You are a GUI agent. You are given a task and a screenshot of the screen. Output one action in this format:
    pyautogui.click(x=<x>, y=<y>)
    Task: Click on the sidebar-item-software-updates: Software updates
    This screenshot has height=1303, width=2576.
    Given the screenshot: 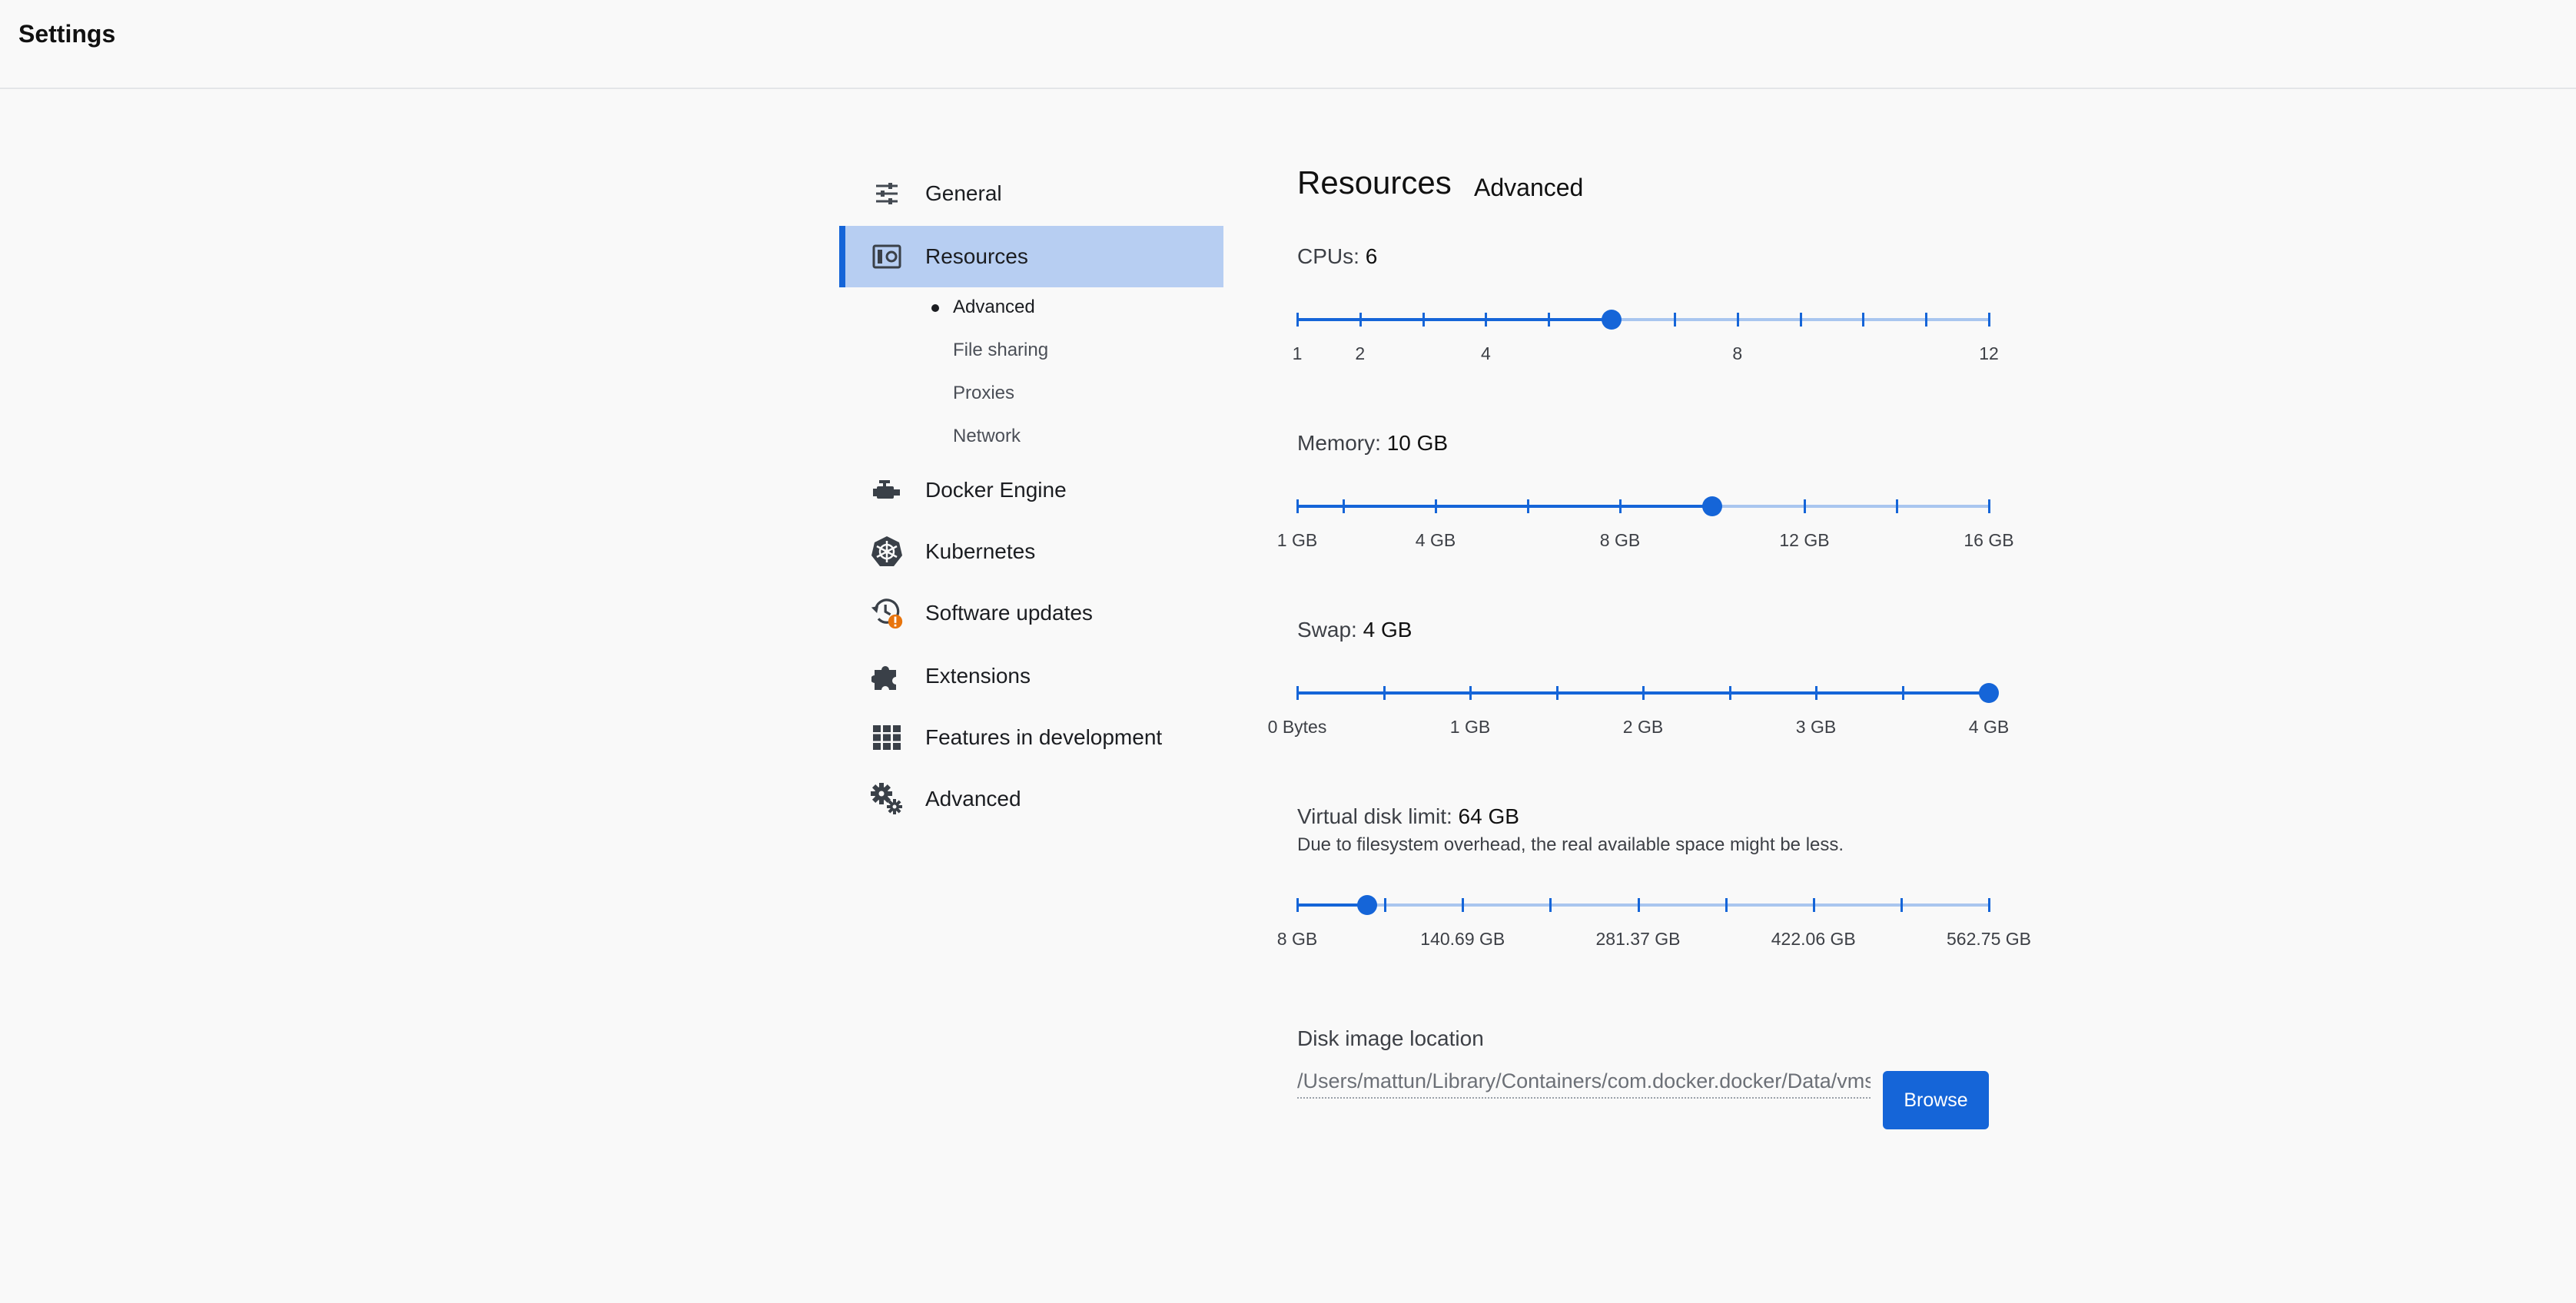 What is the action you would take?
    pyautogui.click(x=1031, y=613)
    